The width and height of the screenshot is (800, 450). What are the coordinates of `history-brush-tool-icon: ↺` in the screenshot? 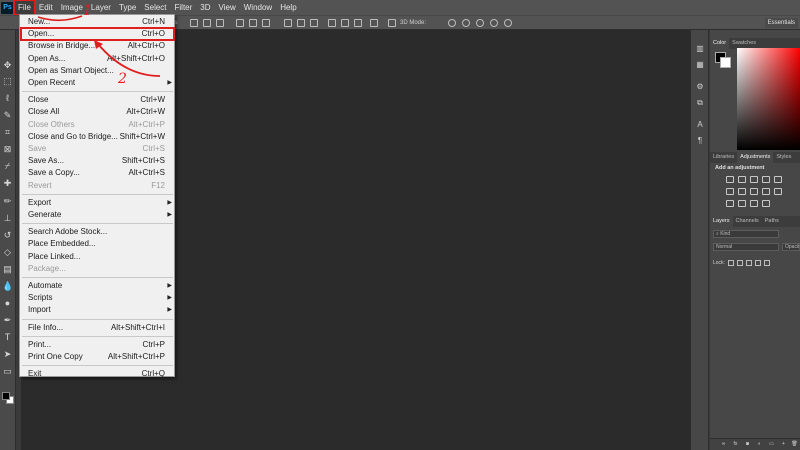 It's located at (7, 235).